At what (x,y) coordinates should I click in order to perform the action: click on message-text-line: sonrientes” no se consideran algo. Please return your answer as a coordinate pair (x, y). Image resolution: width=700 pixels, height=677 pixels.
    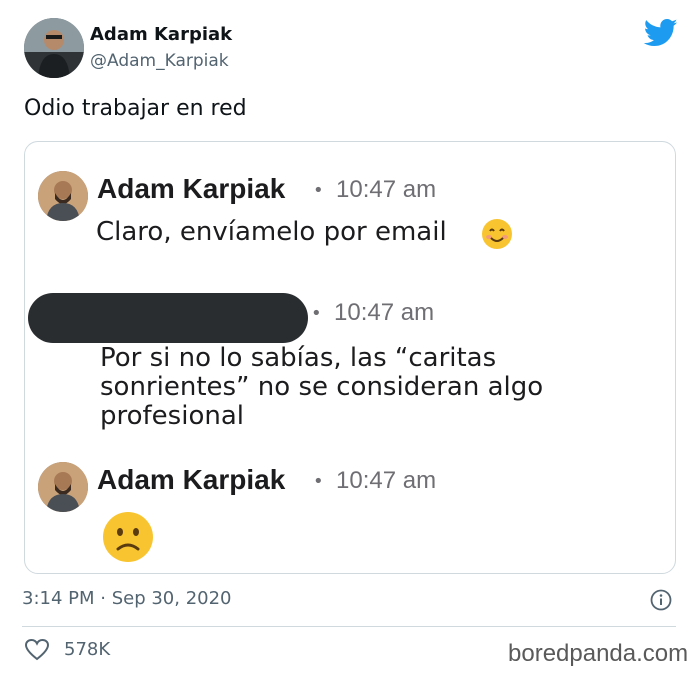
    Looking at the image, I should click on (322, 387).